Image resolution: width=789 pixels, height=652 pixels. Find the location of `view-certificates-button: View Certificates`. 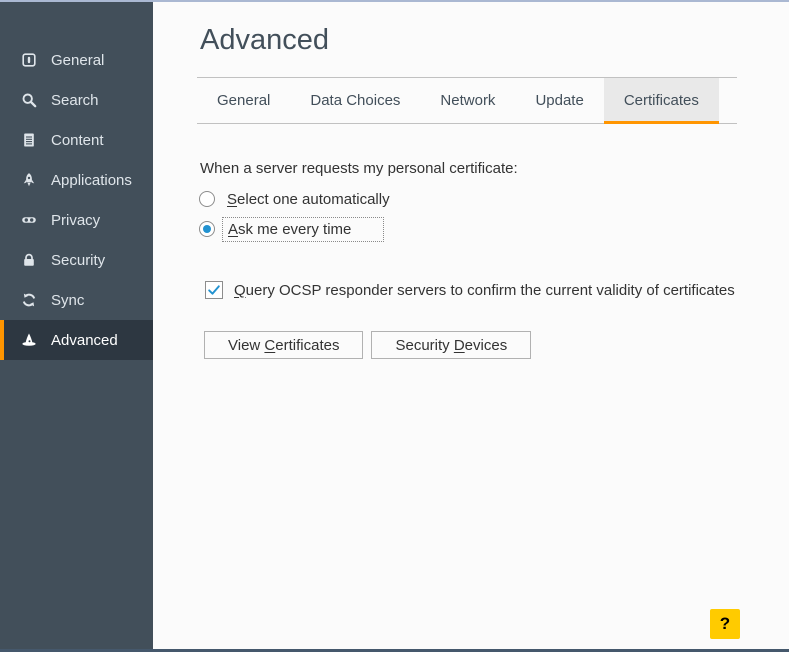

view-certificates-button: View Certificates is located at coordinates (284, 345).